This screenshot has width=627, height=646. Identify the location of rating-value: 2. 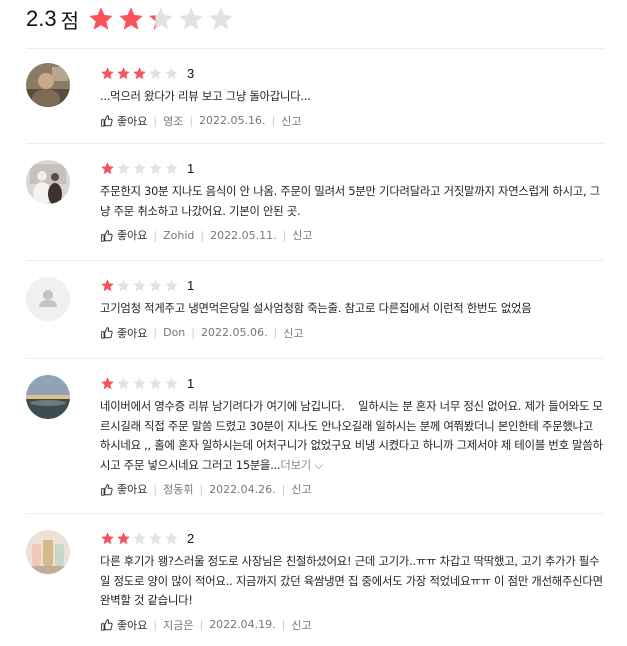
(191, 538).